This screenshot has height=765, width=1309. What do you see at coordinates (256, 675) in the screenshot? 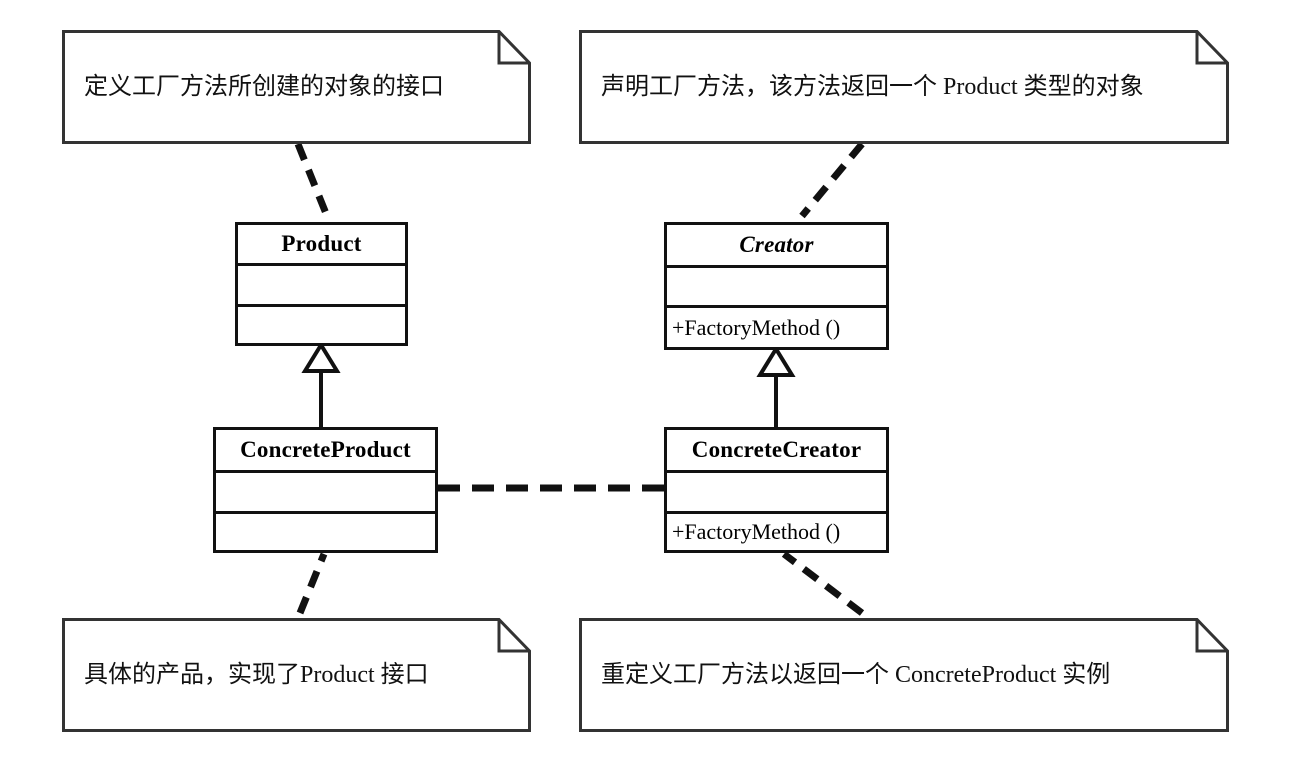
I see `note-concrete-product-text: 具体的产品，实现了Product 接口` at bounding box center [256, 675].